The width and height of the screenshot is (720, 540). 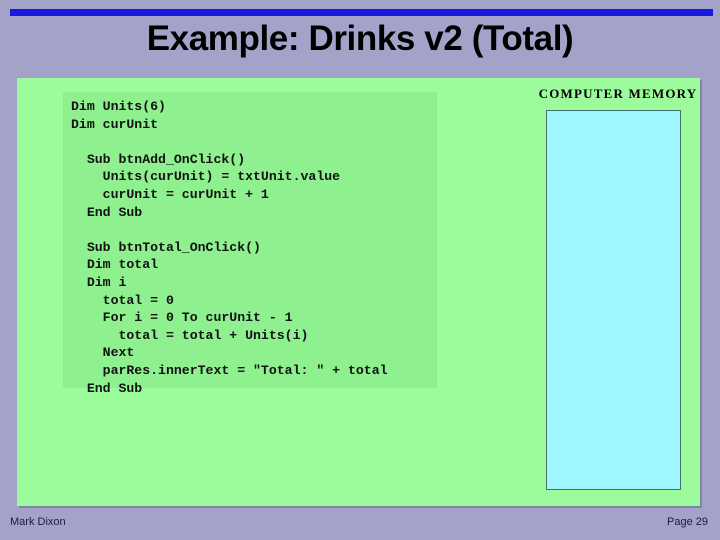 What do you see at coordinates (38, 522) in the screenshot?
I see `footer-author: Mark Dixon` at bounding box center [38, 522].